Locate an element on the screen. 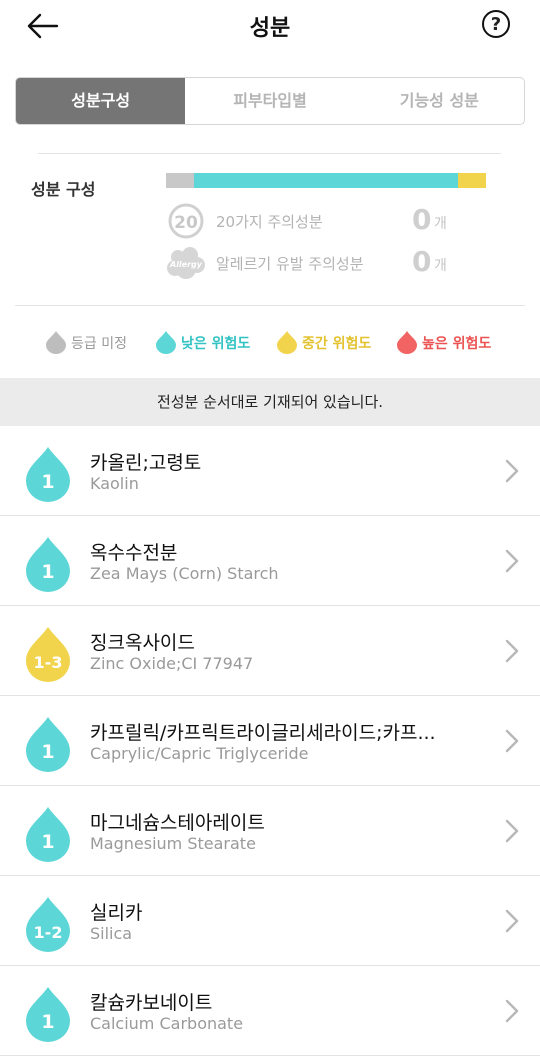 The image size is (540, 1056). allergy-count: 0 is located at coordinates (422, 261).